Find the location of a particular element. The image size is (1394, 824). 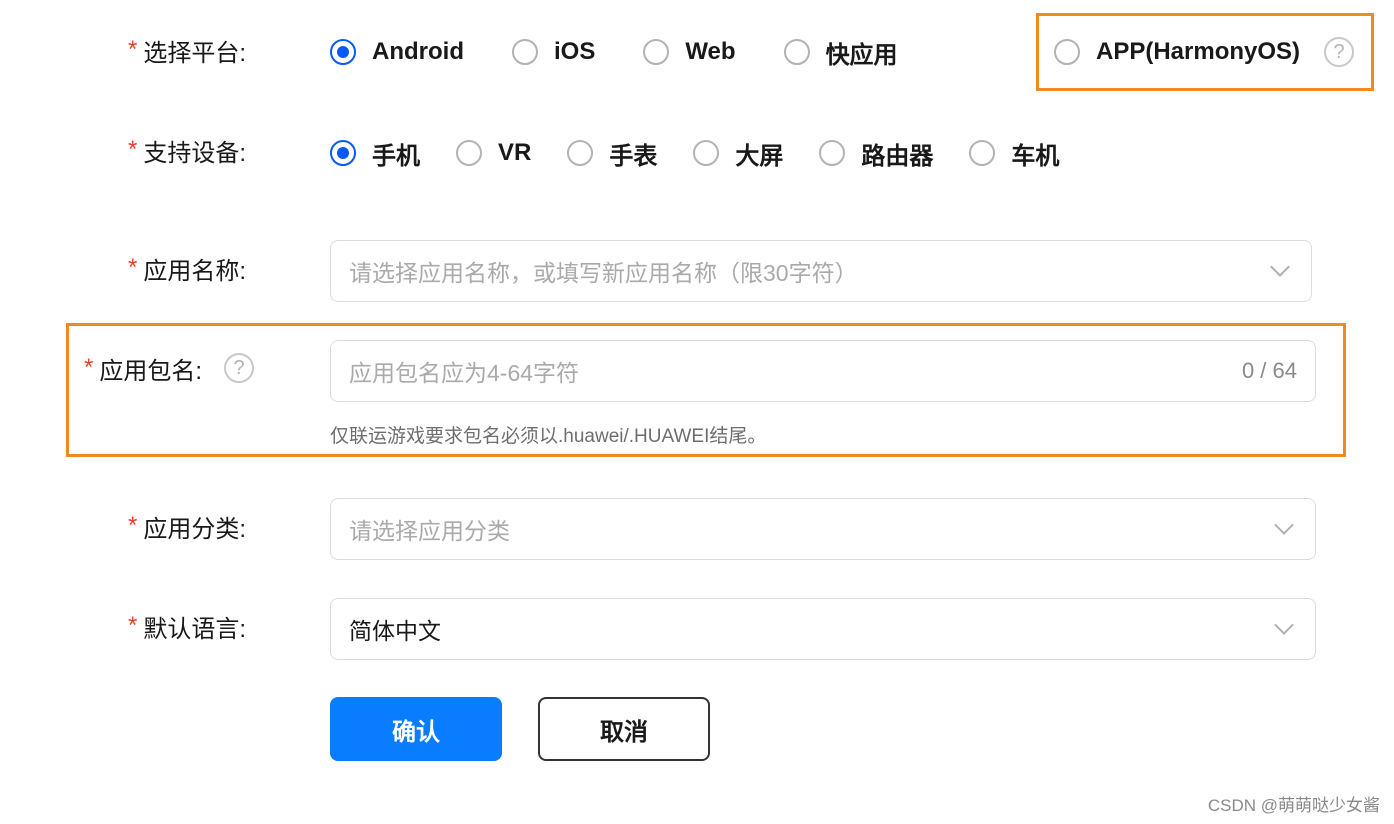

devices-radio-group: 手机 VR 手表 大屏 路由器 车机 is located at coordinates (694, 153).